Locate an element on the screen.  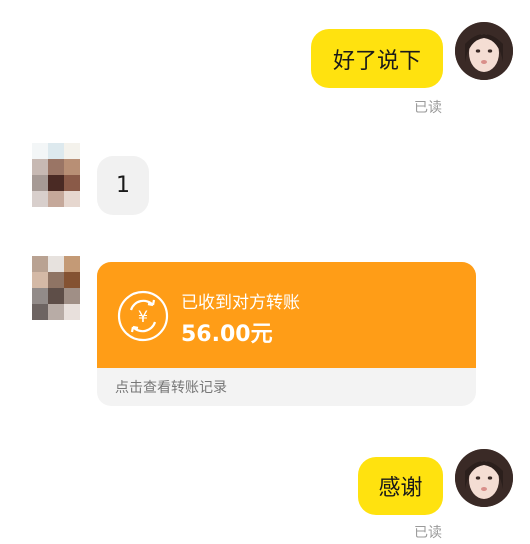
message-text: 感谢 is located at coordinates (400, 488).